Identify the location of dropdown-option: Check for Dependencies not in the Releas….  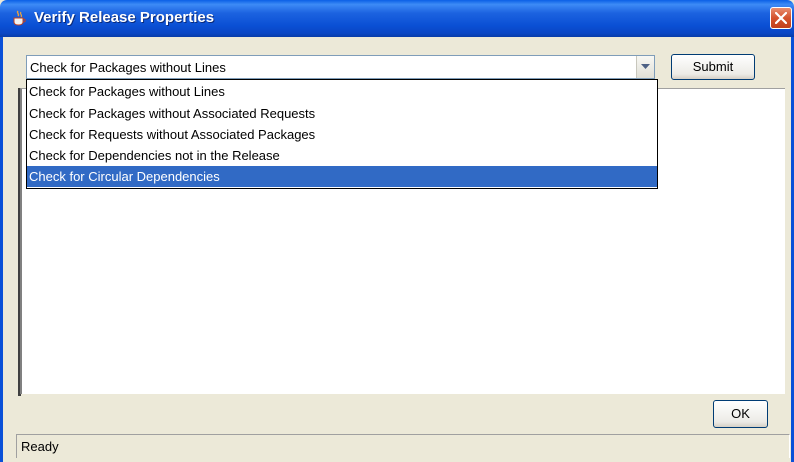
(342, 155).